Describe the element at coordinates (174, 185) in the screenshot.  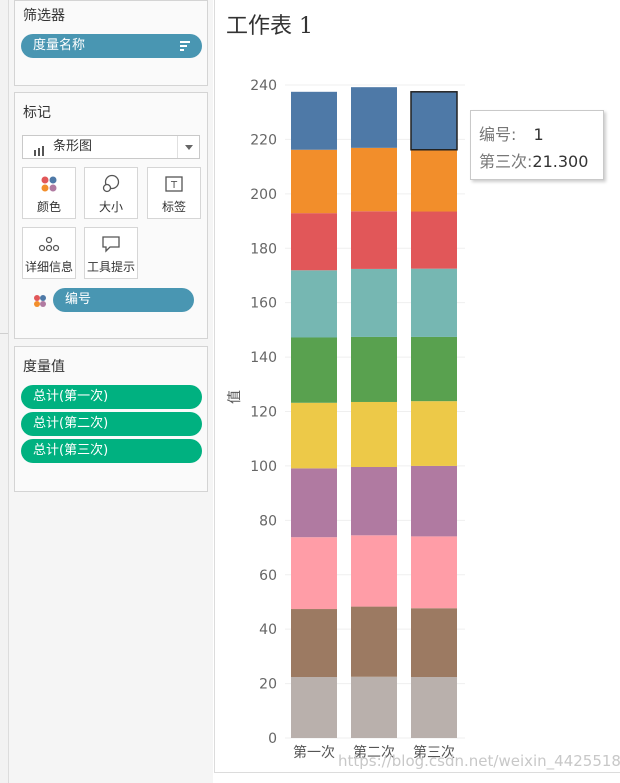
I see `svg-text: T` at that location.